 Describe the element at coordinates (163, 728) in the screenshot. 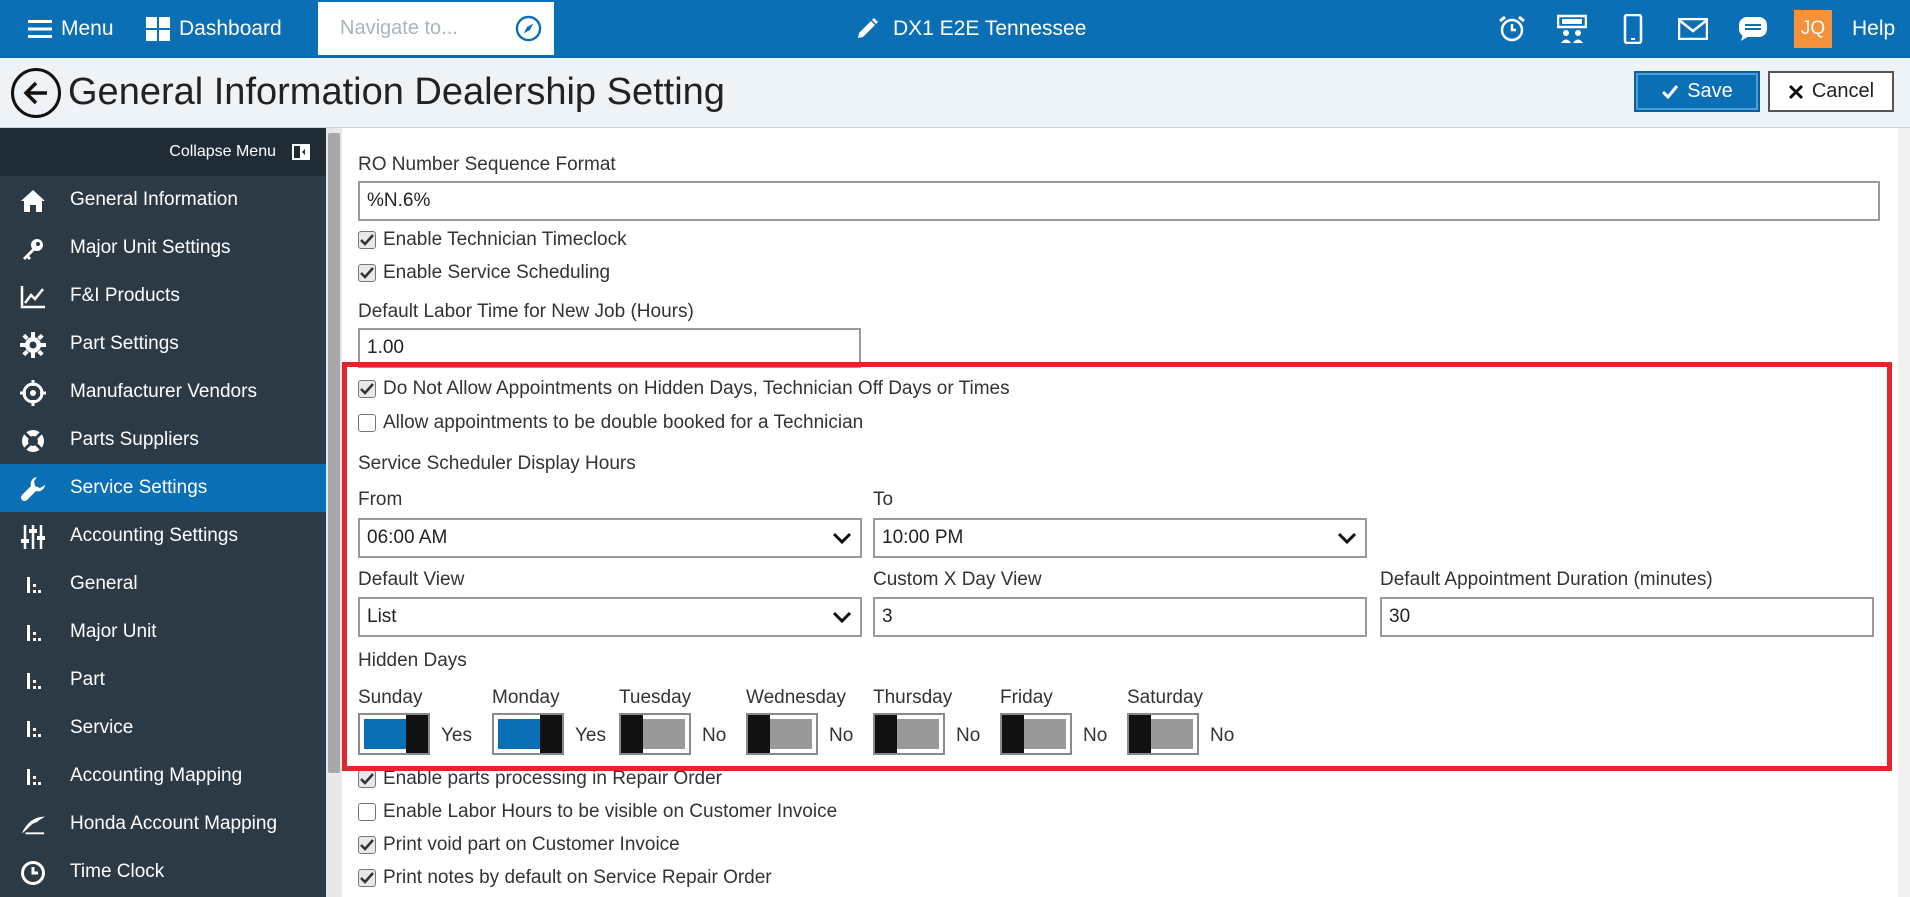

I see `sidebar-item-service: Service` at that location.